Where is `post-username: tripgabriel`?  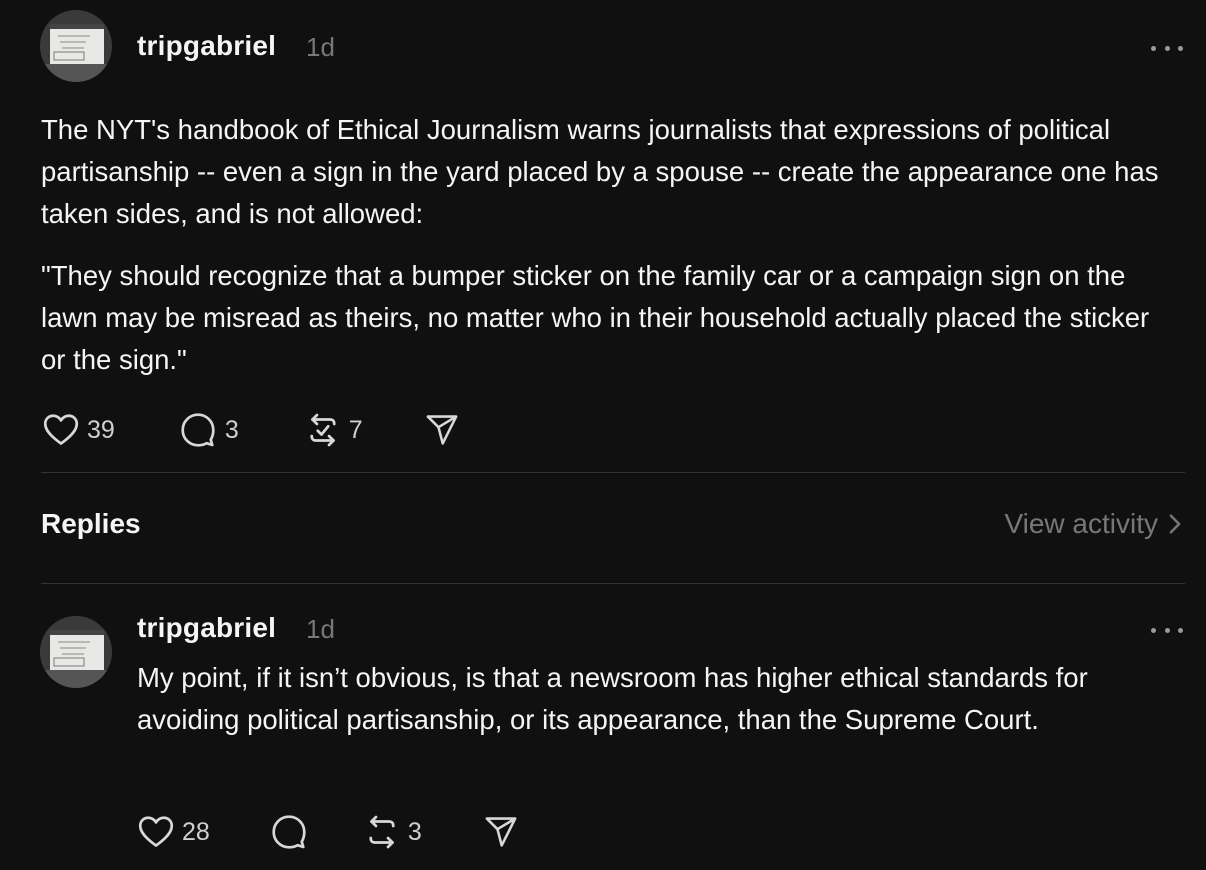
post-username: tripgabriel is located at coordinates (206, 46).